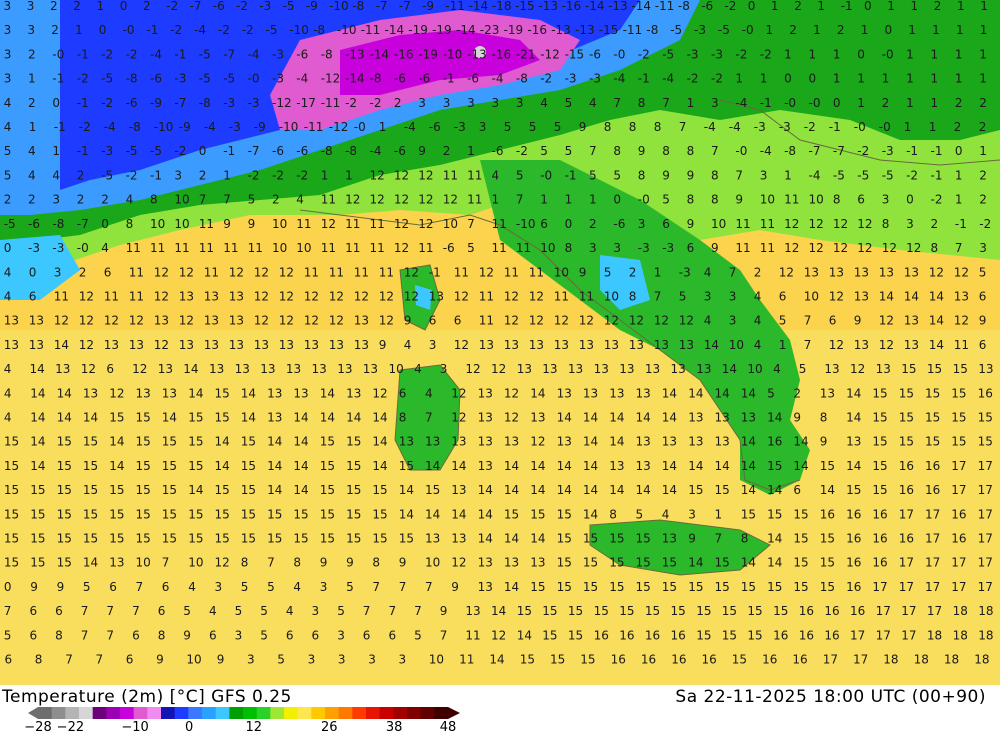  Describe the element at coordinates (454, 713) in the screenshot. I see `colorbar-max-arrow-icon` at that location.